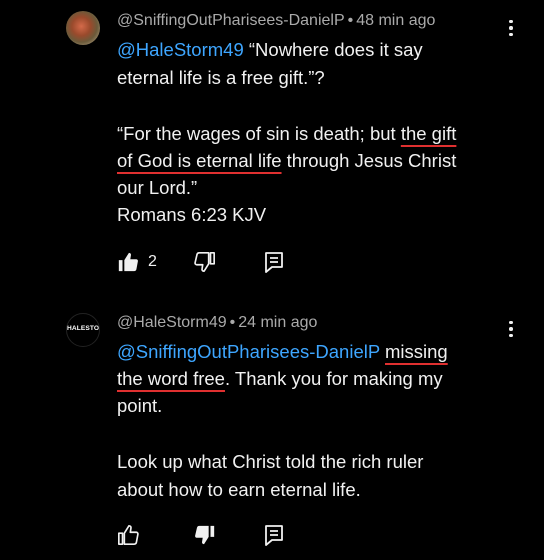 This screenshot has height=560, width=544. I want to click on comment-meta: @HaleStorm49 • 24 min ago, so click(217, 323).